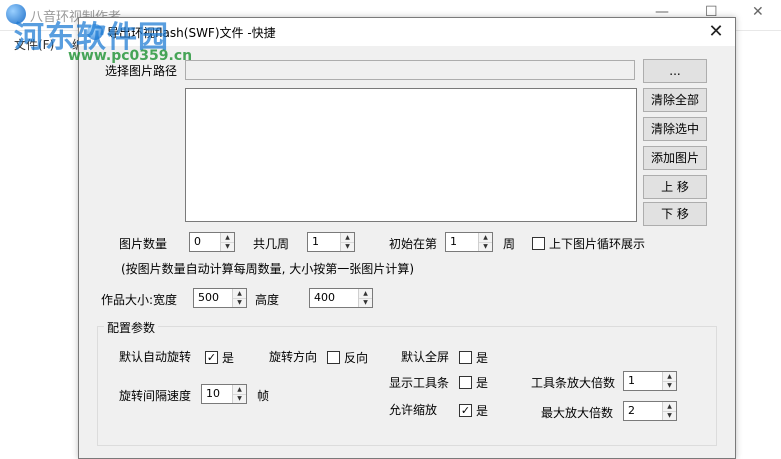  What do you see at coordinates (465, 382) in the screenshot?
I see `toolbar-checkbox` at bounding box center [465, 382].